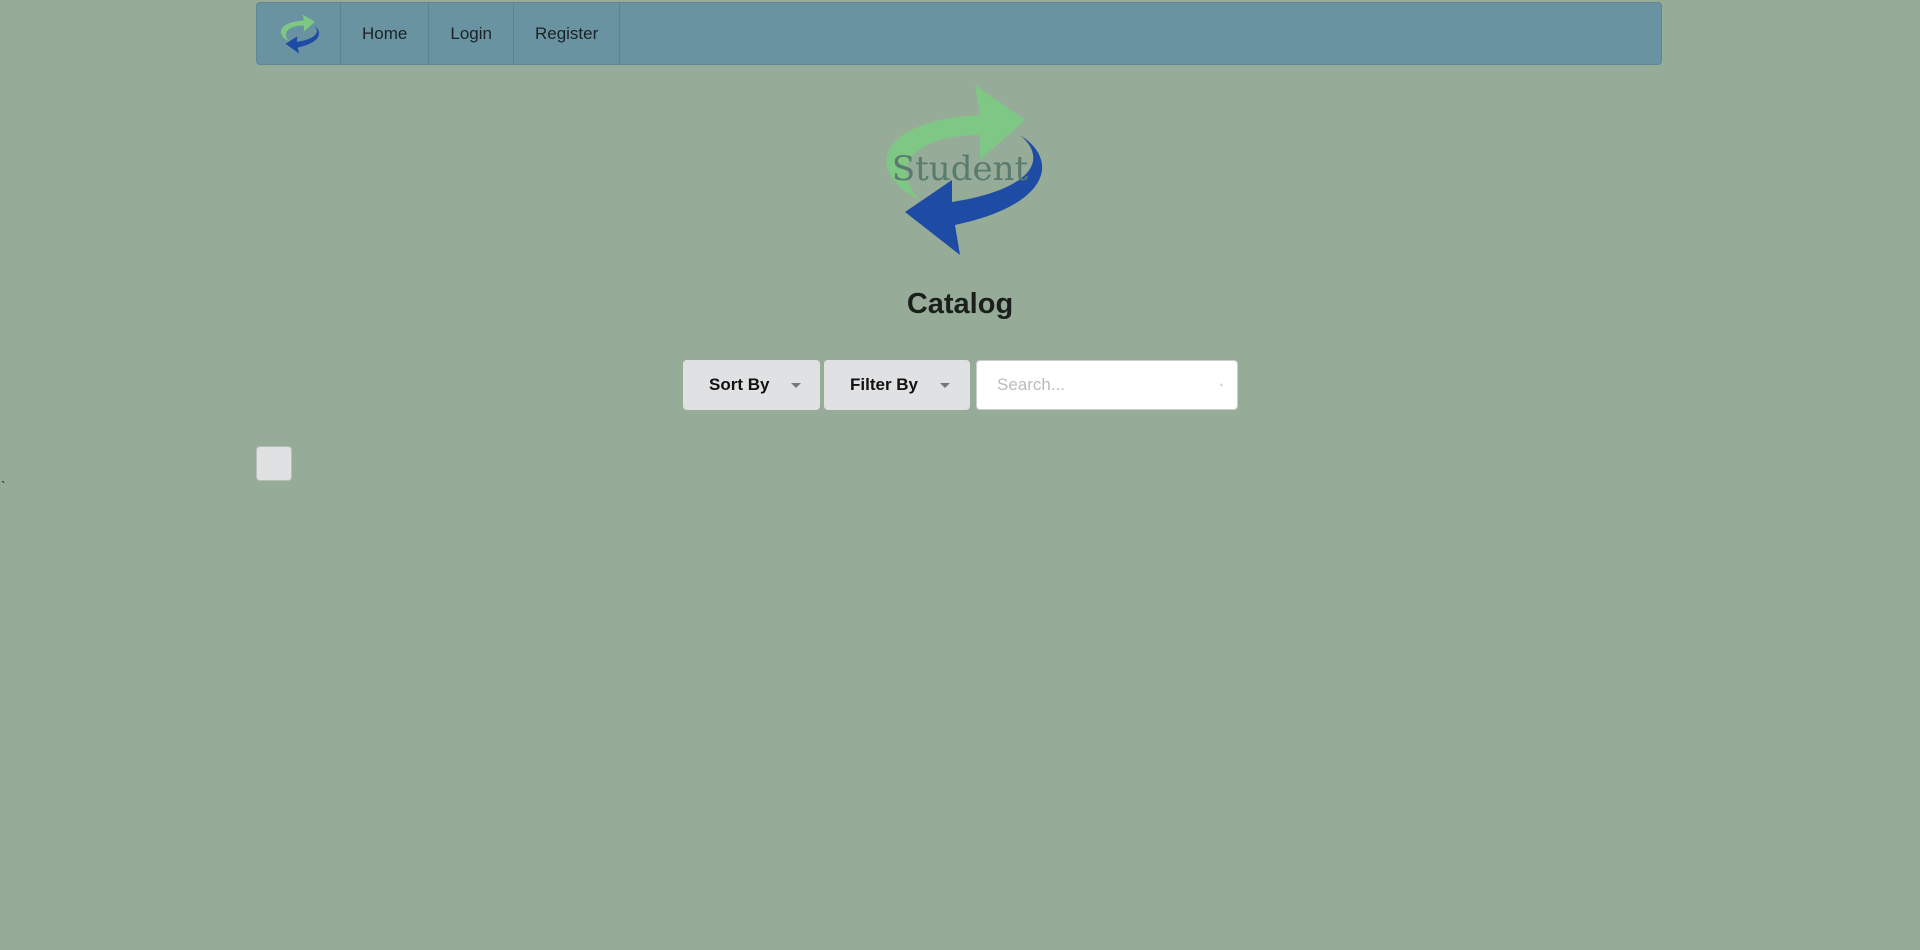 The image size is (1920, 950). What do you see at coordinates (3, 486) in the screenshot?
I see `stray-character: `` at bounding box center [3, 486].